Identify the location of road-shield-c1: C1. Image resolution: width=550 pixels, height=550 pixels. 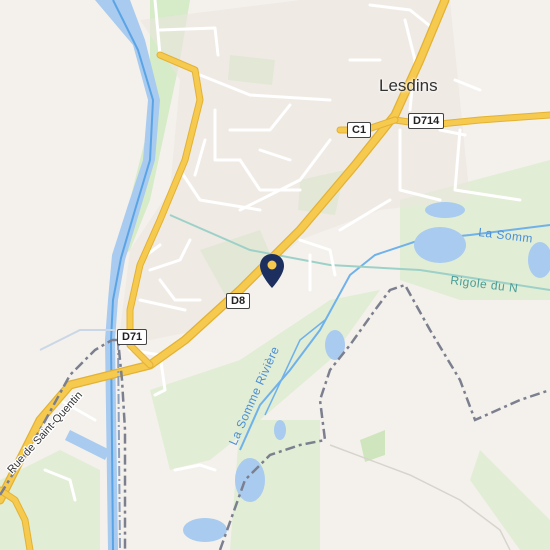
(359, 130).